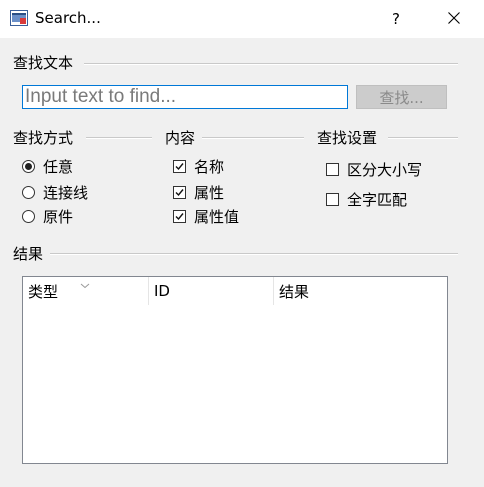 The image size is (484, 487). I want to click on checkbox-attribute-label: 属性, so click(209, 192).